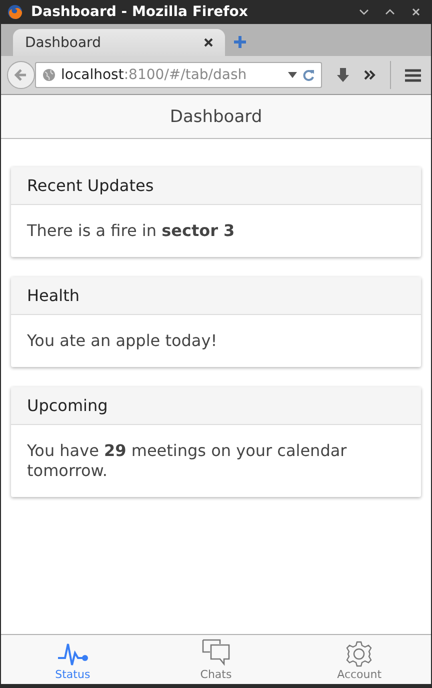  What do you see at coordinates (359, 654) in the screenshot?
I see `settings-icon` at bounding box center [359, 654].